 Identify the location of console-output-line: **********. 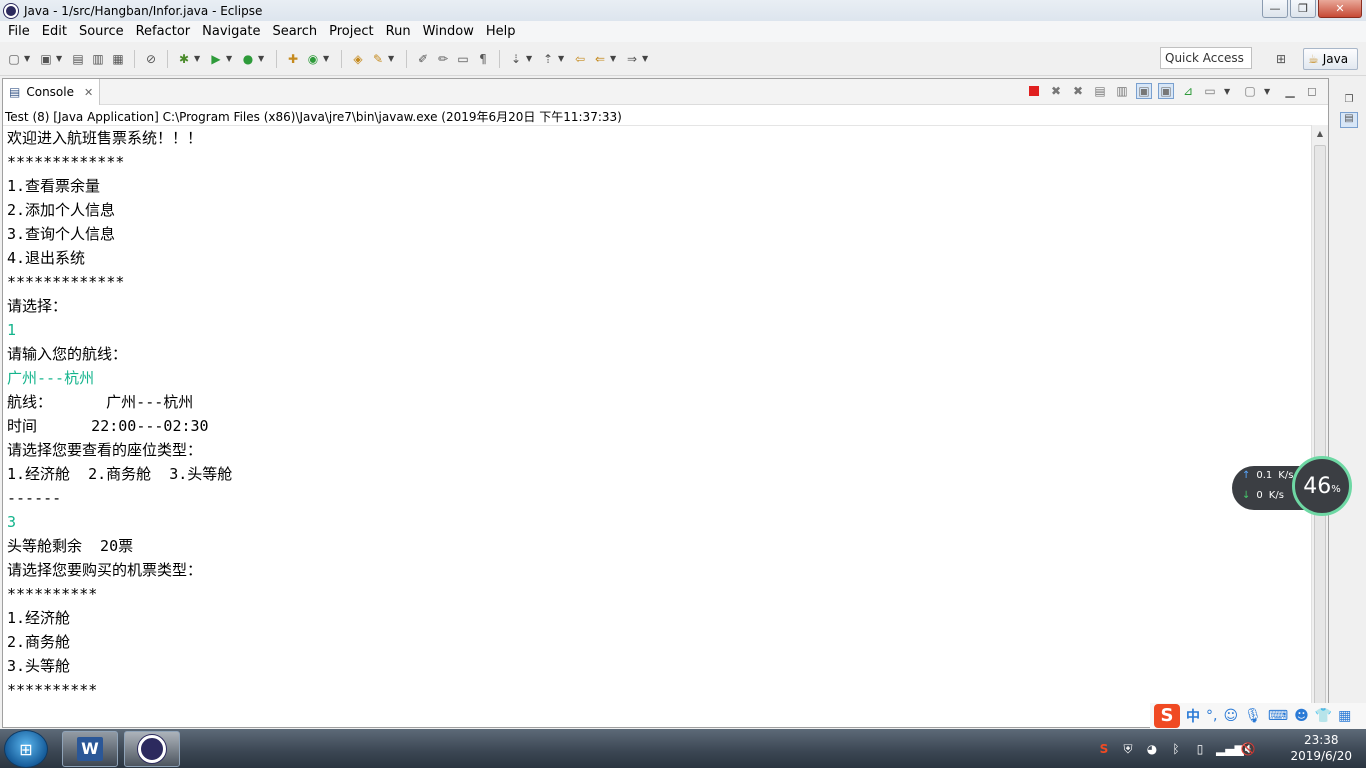
(52, 594).